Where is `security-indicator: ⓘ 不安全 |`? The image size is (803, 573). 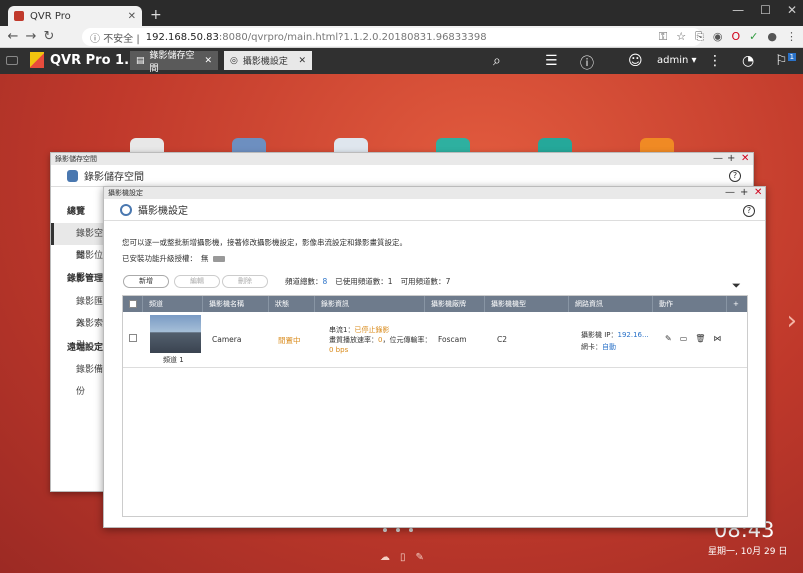
security-indicator: ⓘ 不安全 | is located at coordinates (115, 37).